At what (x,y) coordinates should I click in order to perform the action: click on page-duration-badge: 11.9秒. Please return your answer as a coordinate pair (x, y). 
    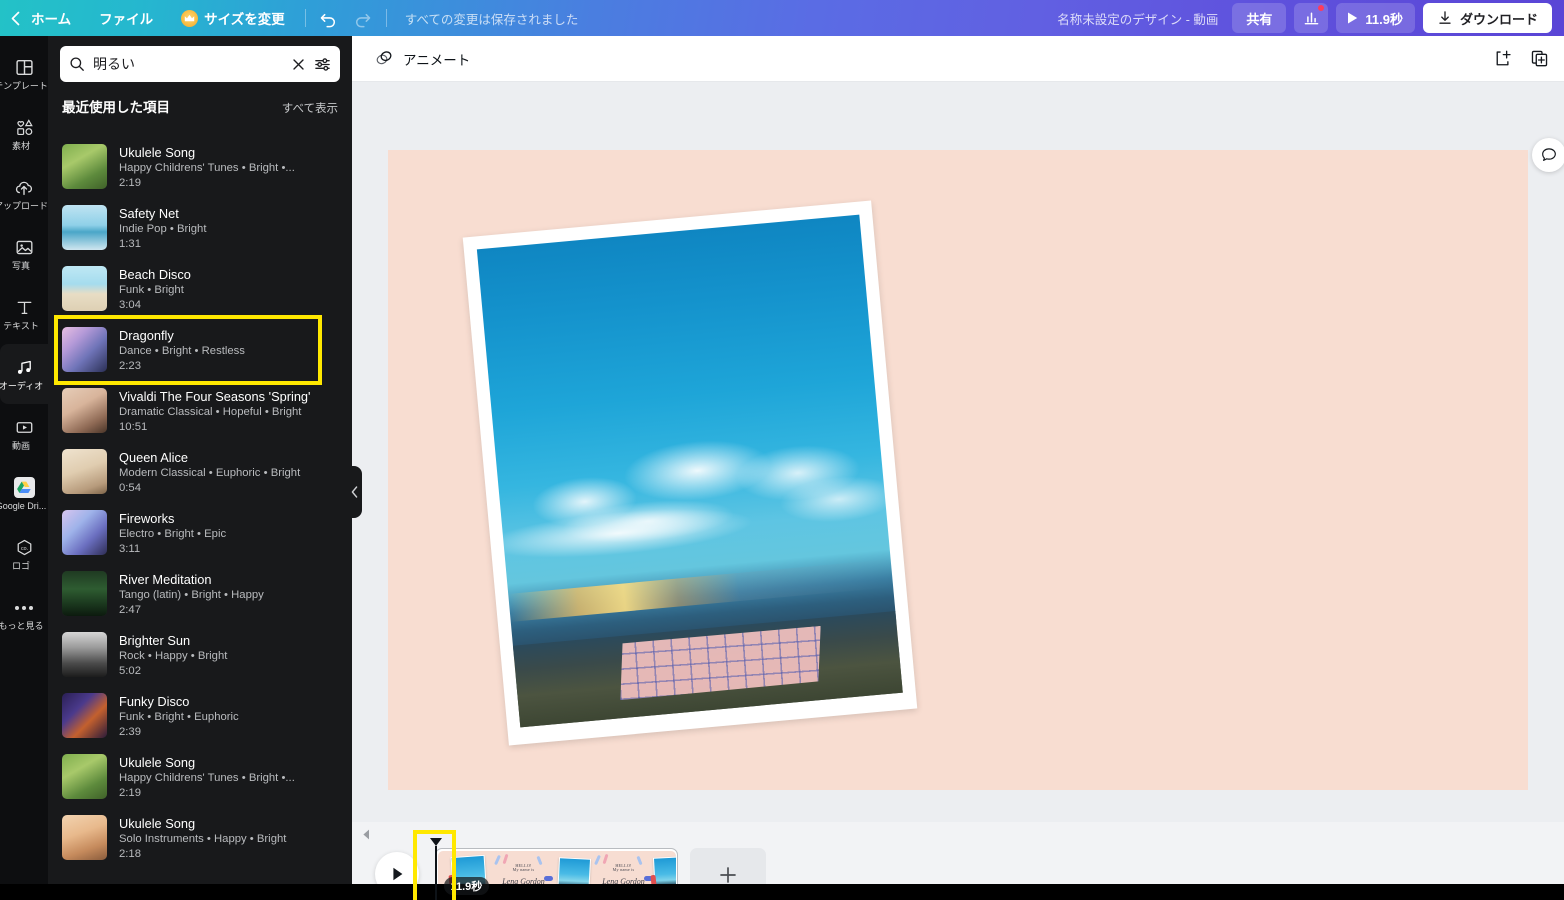
    Looking at the image, I should click on (466, 885).